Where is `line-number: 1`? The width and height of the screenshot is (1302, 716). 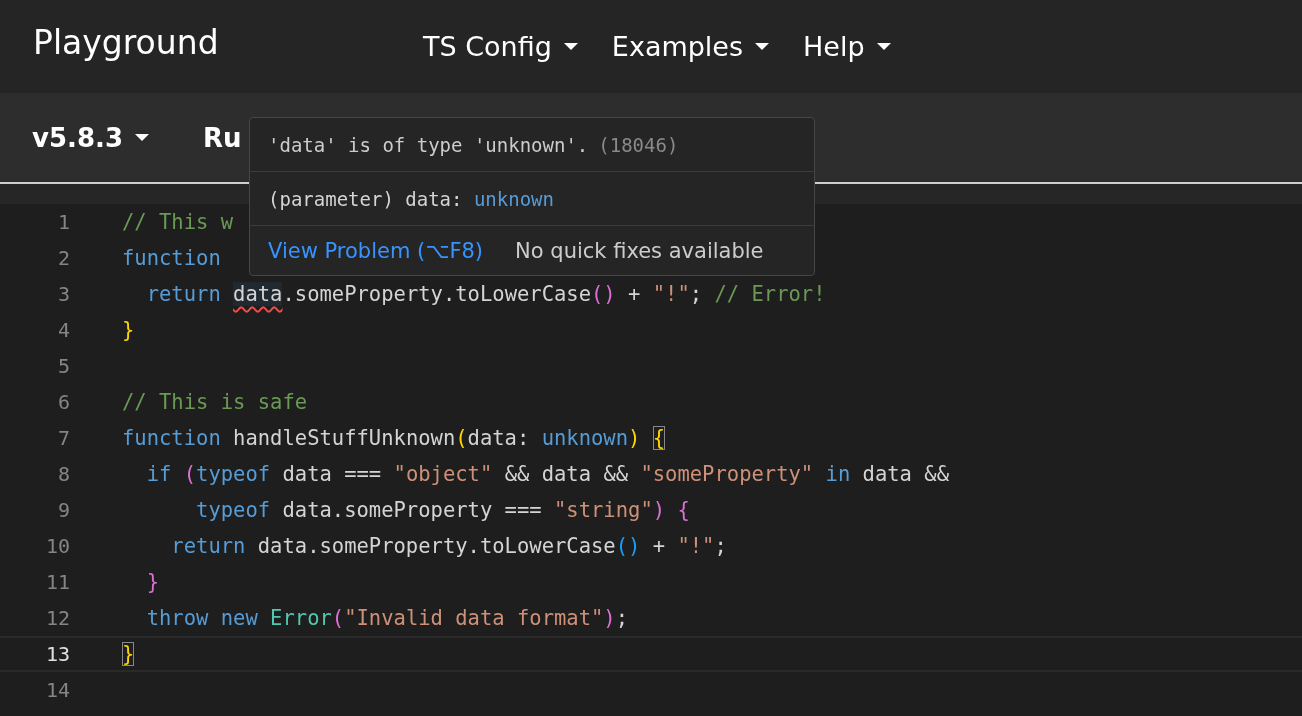
line-number: 1 is located at coordinates (63, 222).